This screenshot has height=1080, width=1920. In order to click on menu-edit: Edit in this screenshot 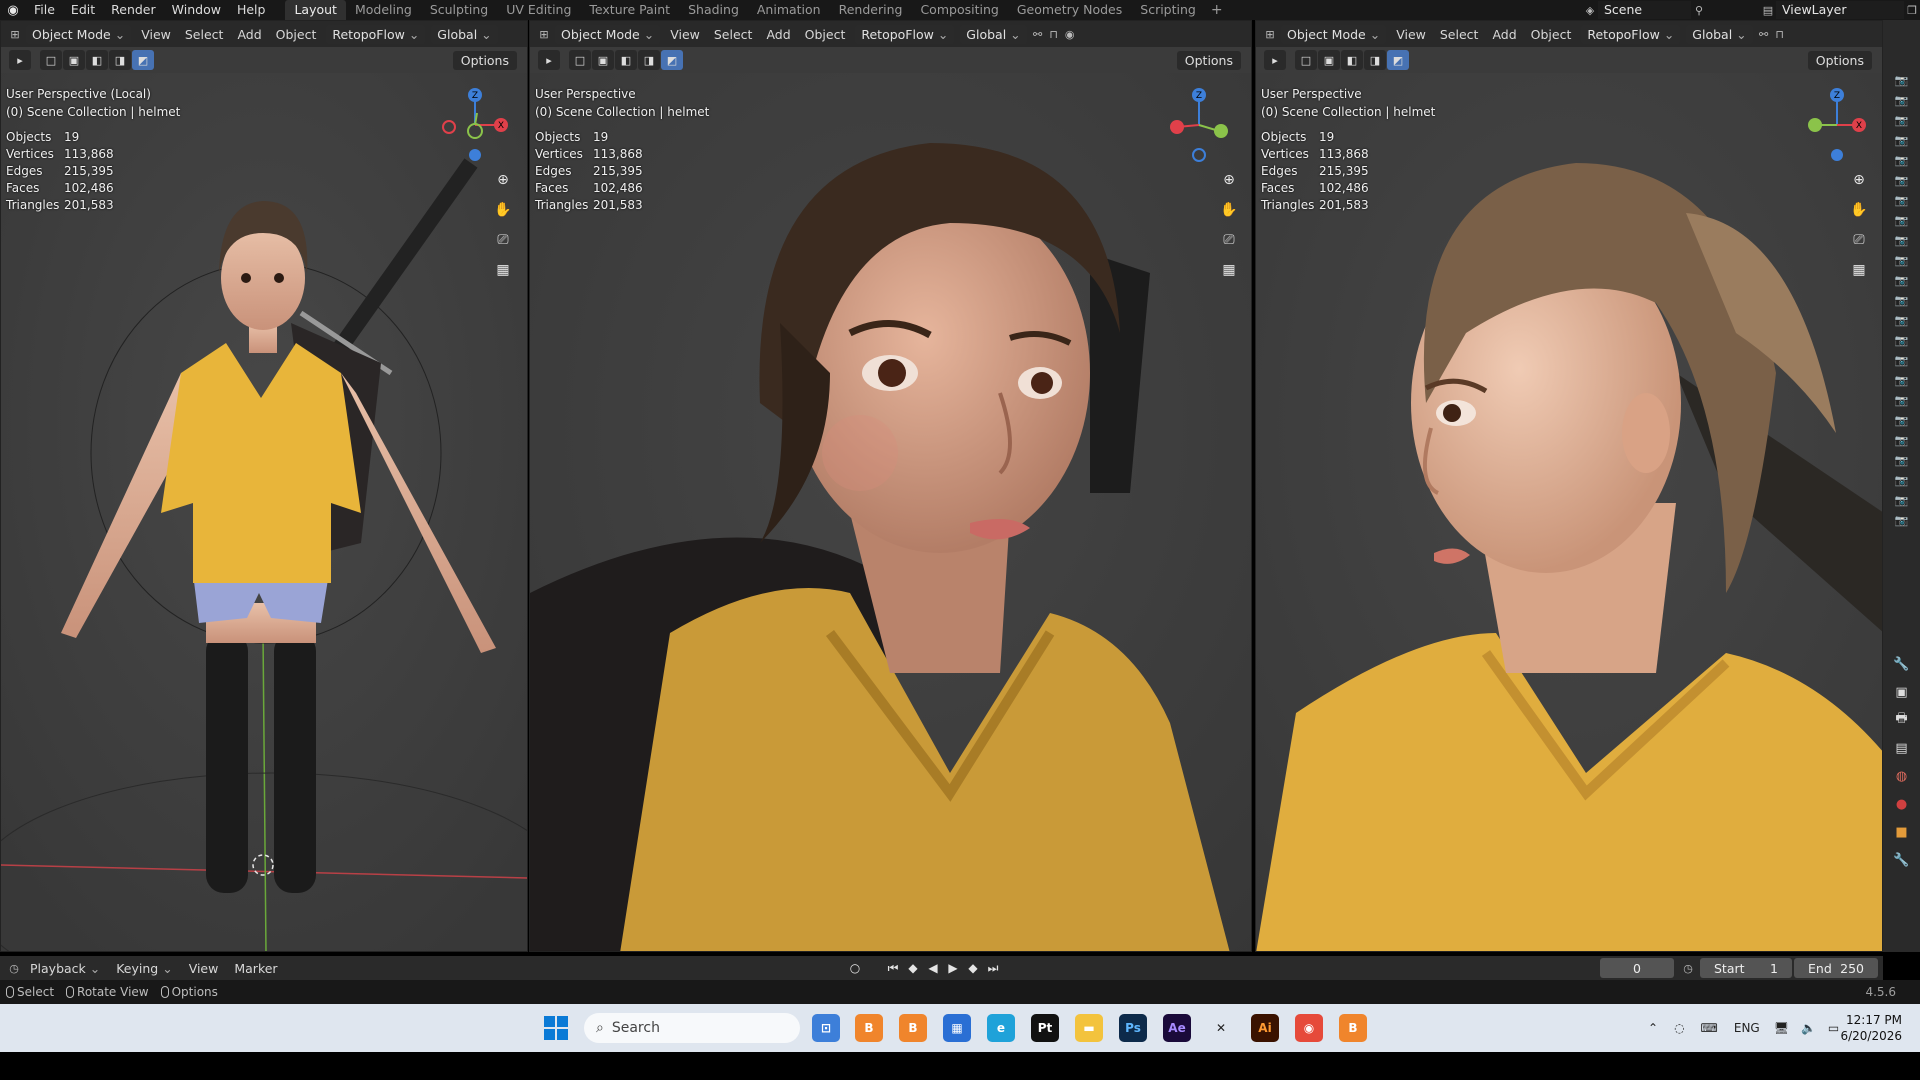, I will do `click(83, 10)`.